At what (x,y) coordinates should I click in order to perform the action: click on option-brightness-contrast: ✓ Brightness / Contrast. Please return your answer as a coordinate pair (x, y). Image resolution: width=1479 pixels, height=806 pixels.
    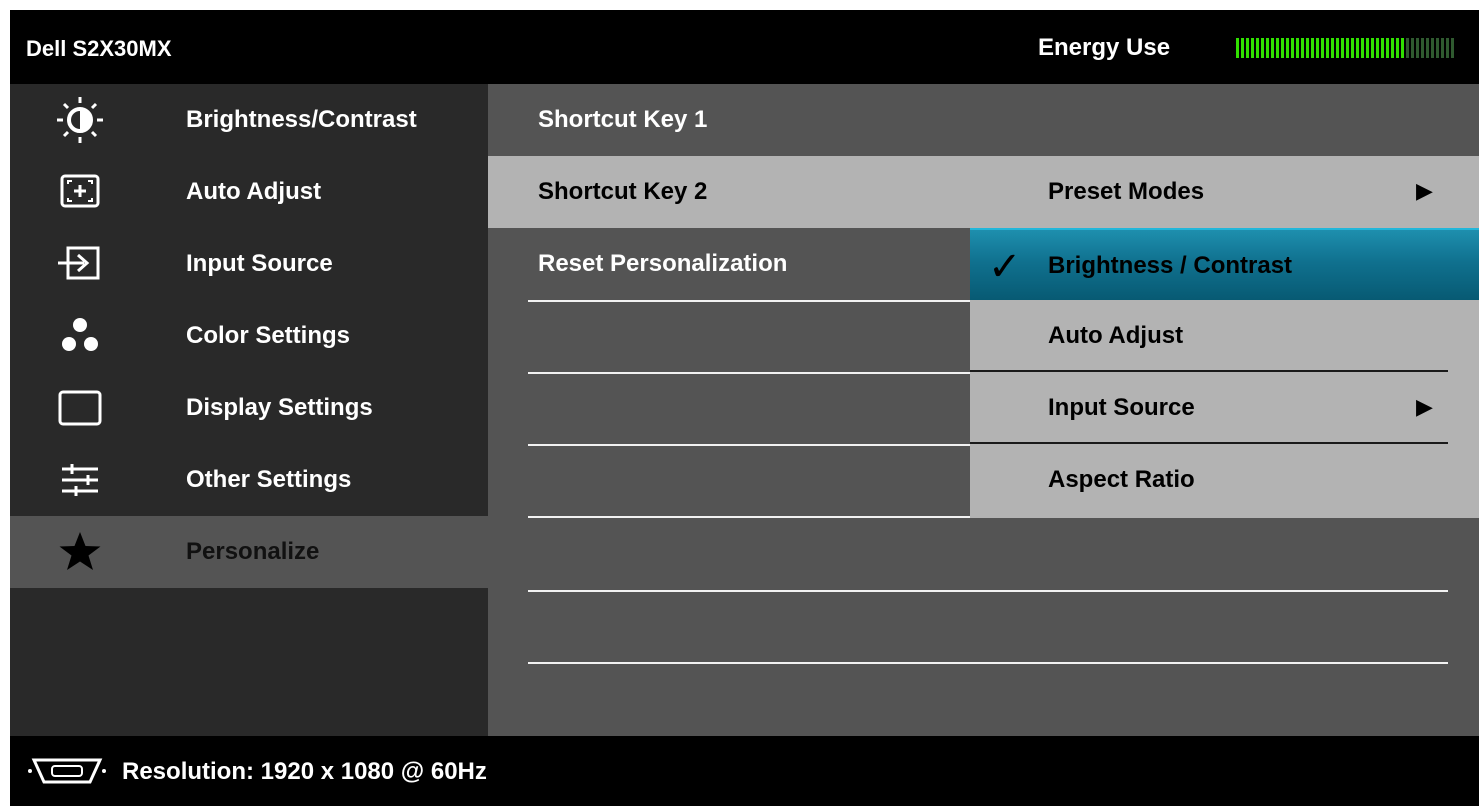
    Looking at the image, I should click on (1224, 264).